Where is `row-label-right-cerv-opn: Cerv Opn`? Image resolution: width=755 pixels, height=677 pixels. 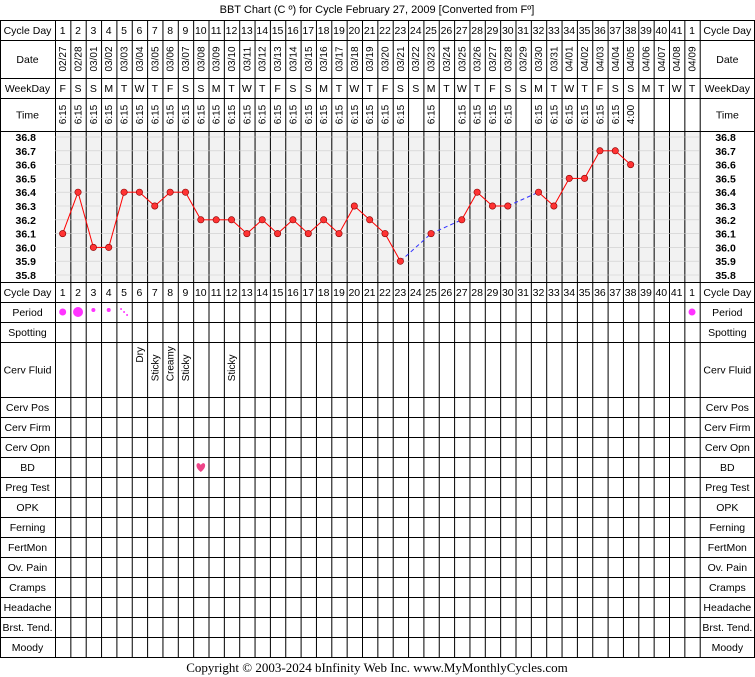
row-label-right-cerv-opn: Cerv Opn is located at coordinates (727, 448).